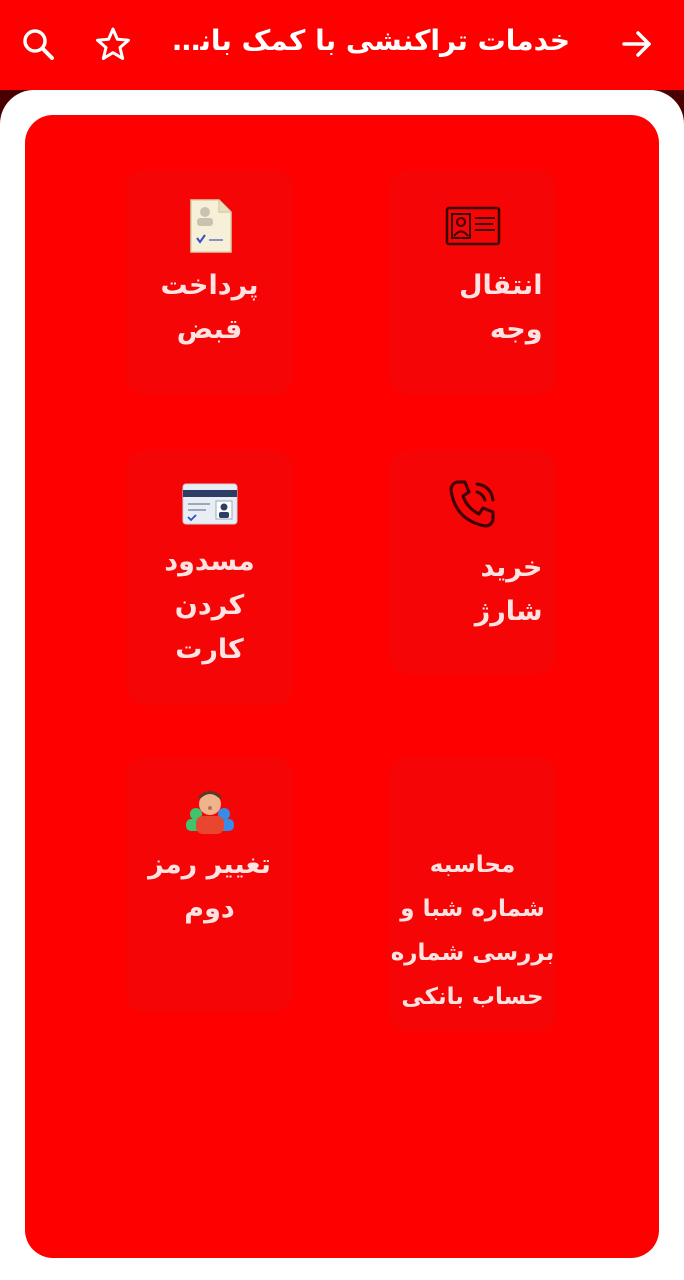  Describe the element at coordinates (472, 226) in the screenshot. I see `id-card-icon` at that location.